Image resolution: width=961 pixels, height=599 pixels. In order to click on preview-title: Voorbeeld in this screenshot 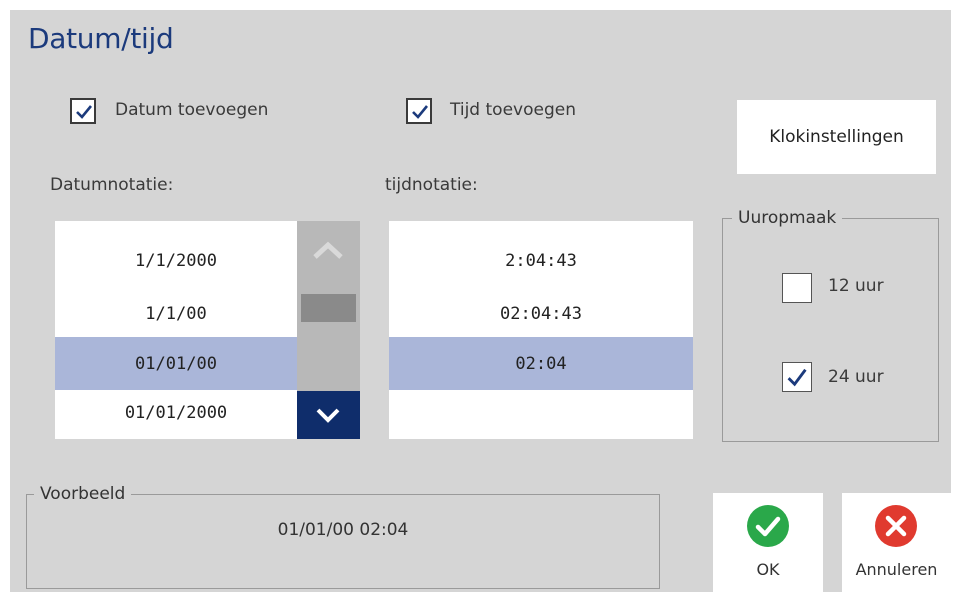, I will do `click(83, 494)`.